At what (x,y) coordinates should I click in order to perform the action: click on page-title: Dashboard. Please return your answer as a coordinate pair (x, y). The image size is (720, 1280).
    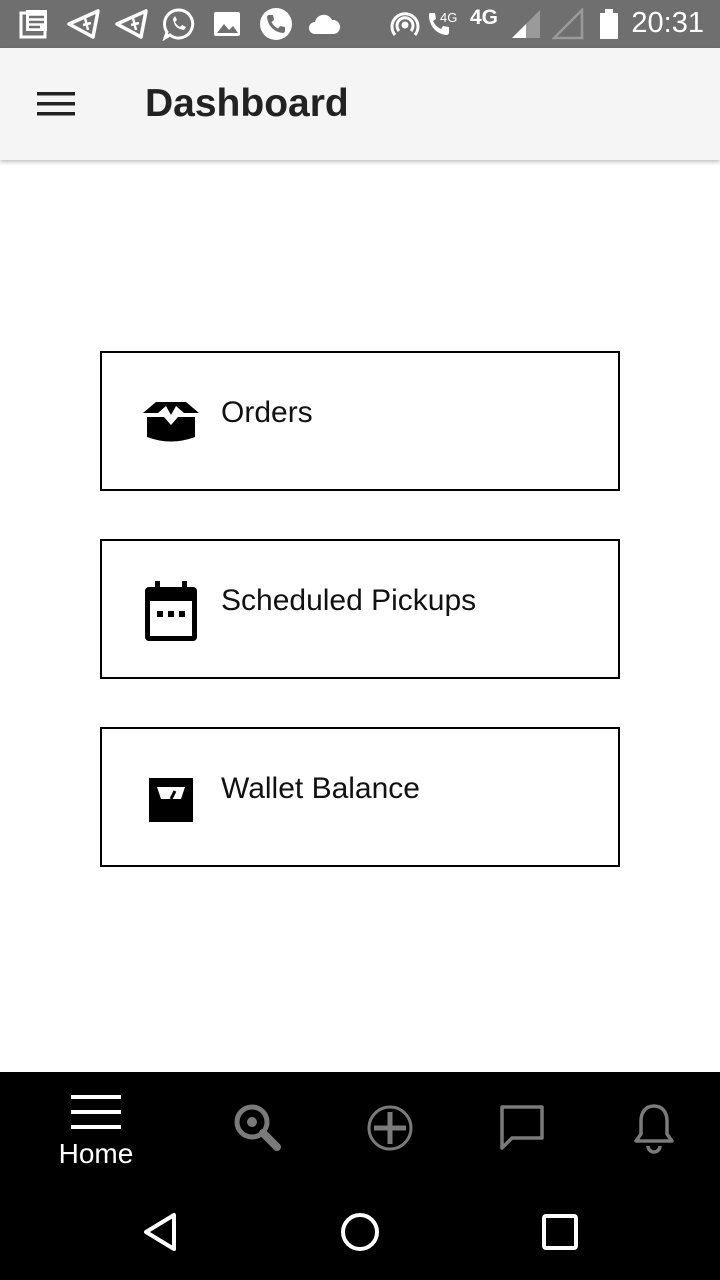
    Looking at the image, I should click on (247, 103).